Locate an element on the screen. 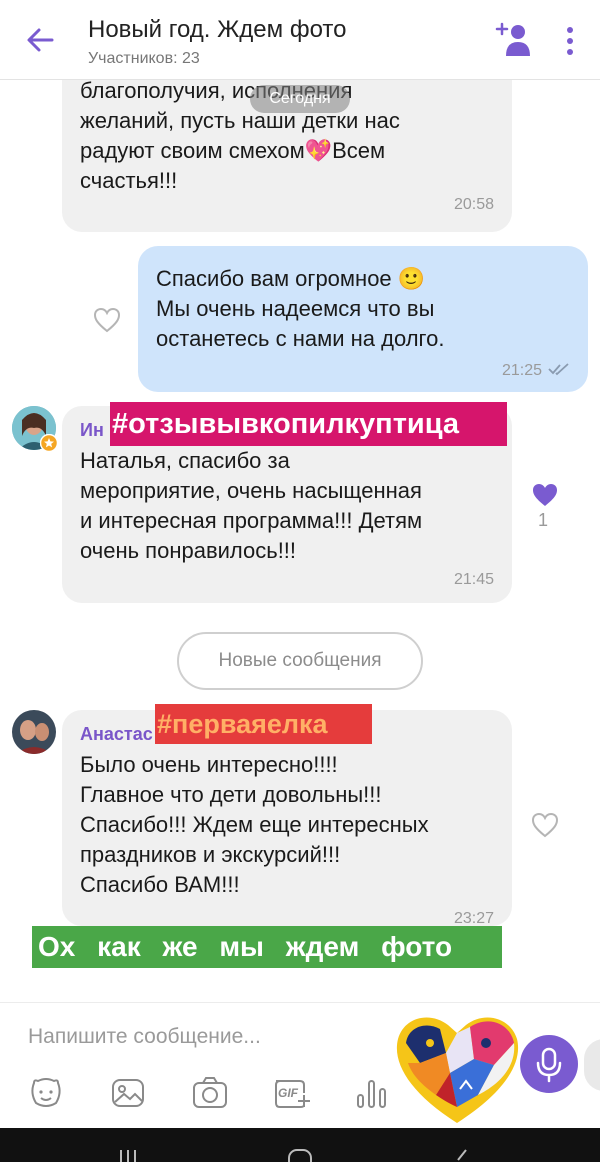  gif-label: GIF is located at coordinates (288, 1093).